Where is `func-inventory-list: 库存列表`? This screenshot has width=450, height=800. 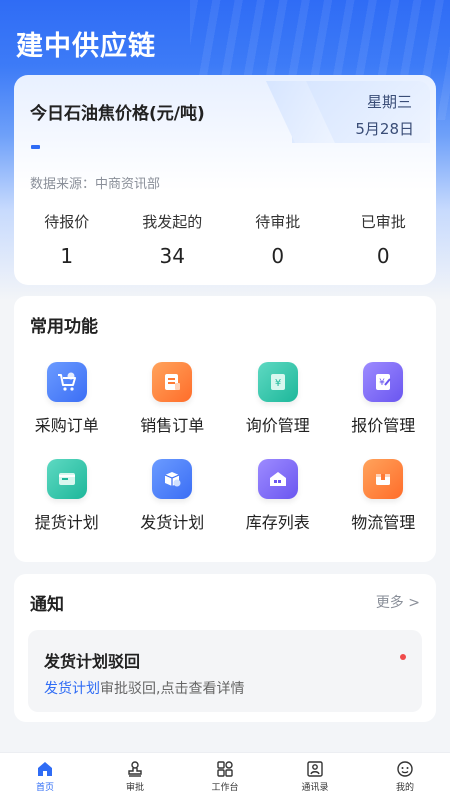 func-inventory-list: 库存列表 is located at coordinates (278, 496).